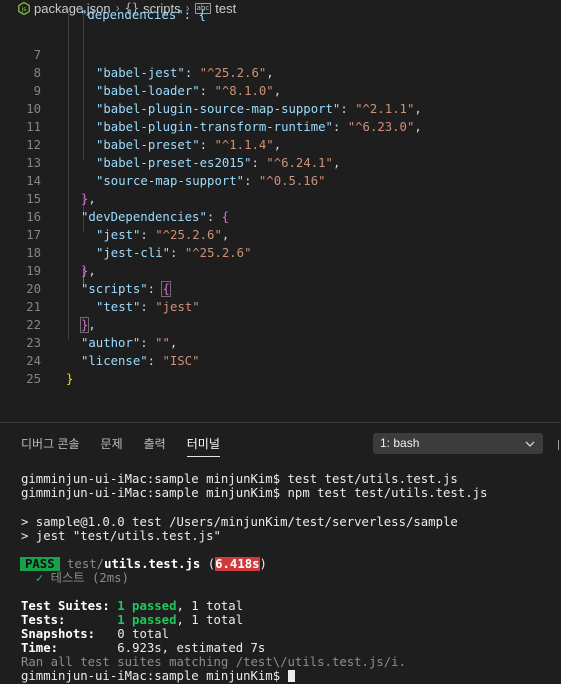 This screenshot has width=561, height=684. I want to click on summary-label: Snapshots:, so click(58, 634).